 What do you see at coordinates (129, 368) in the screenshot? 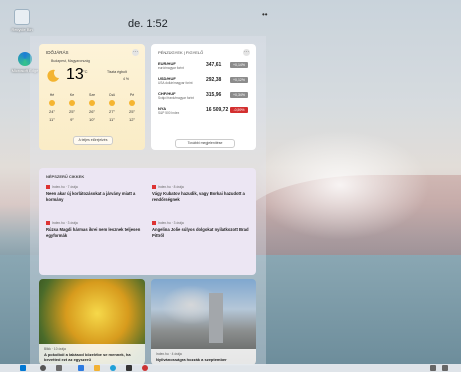
I see `store-icon` at bounding box center [129, 368].